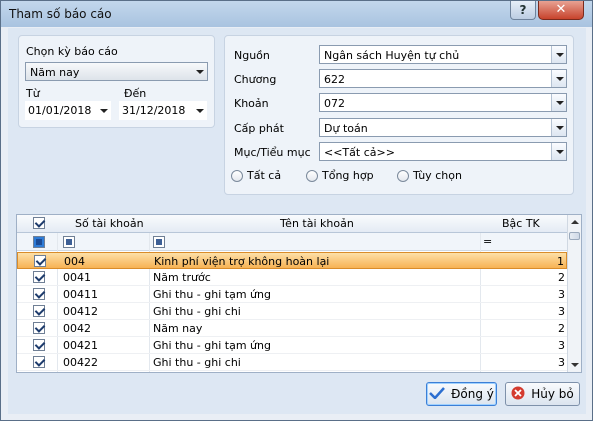 The height and width of the screenshot is (421, 593). I want to click on alloc-select: Dự toán, so click(443, 127).